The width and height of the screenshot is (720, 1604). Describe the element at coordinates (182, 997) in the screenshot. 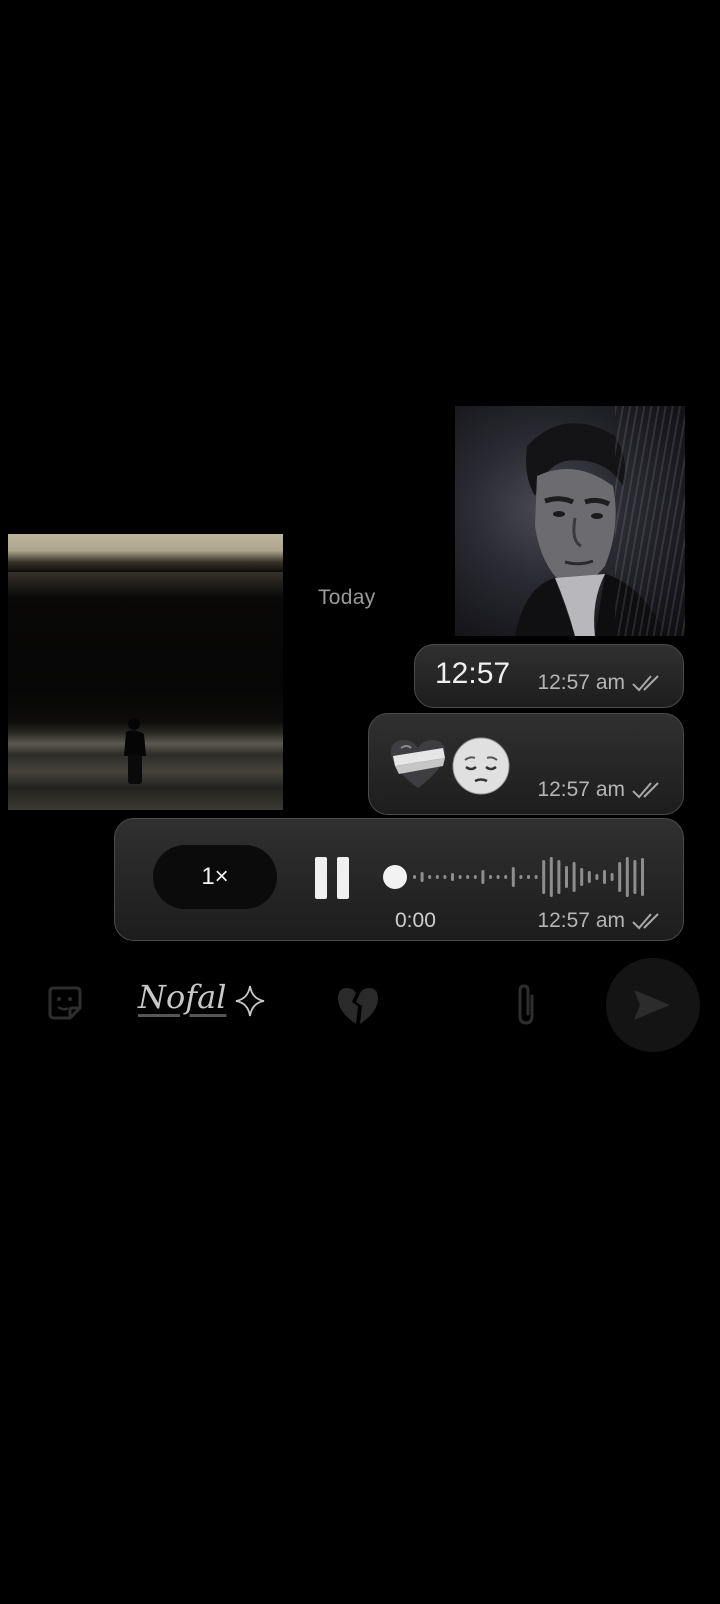

I see `message-input: Nofal` at that location.